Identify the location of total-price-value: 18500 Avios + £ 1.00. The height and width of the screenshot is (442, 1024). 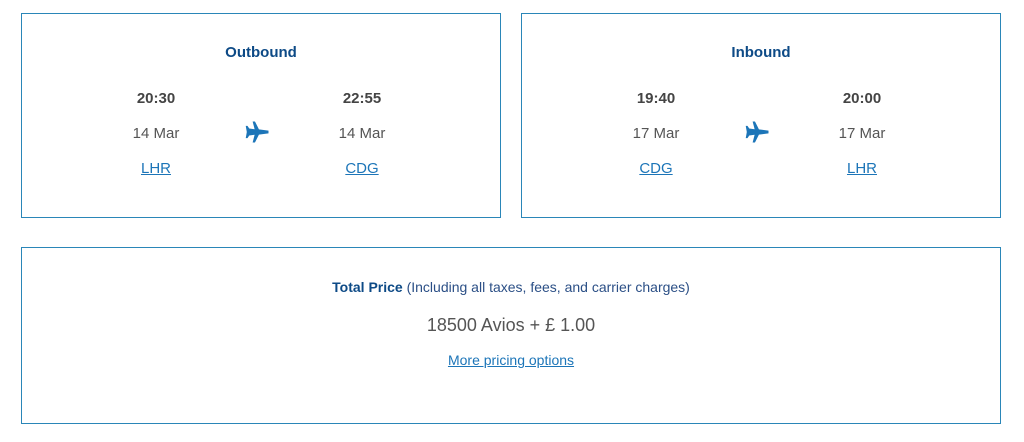
(511, 325).